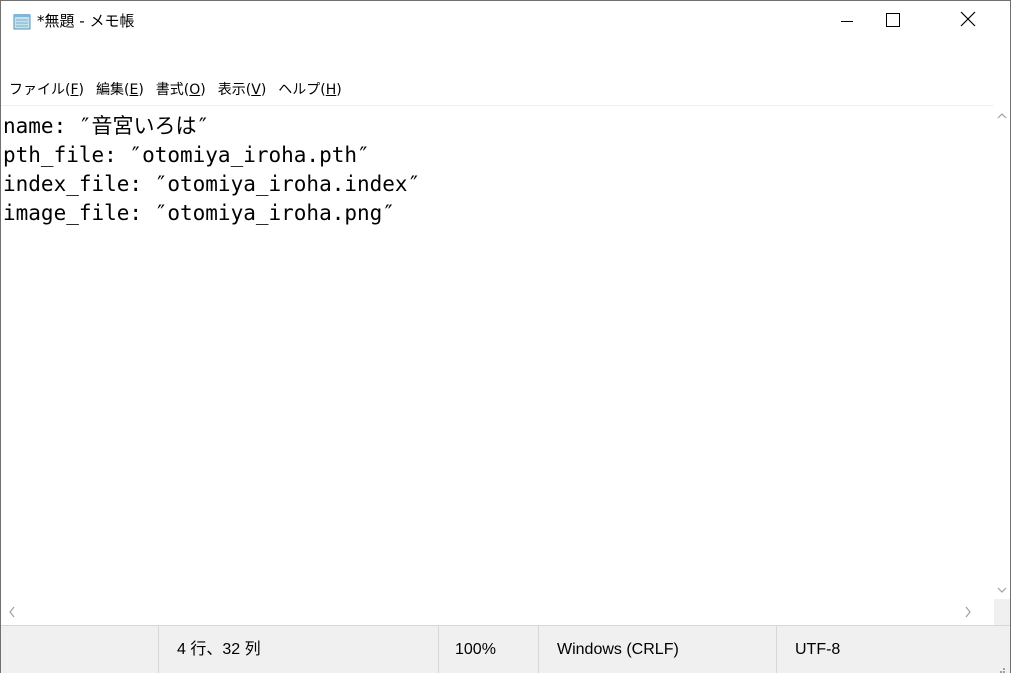  Describe the element at coordinates (86, 21) in the screenshot. I see `window-title: *無題 - メモ帳` at that location.